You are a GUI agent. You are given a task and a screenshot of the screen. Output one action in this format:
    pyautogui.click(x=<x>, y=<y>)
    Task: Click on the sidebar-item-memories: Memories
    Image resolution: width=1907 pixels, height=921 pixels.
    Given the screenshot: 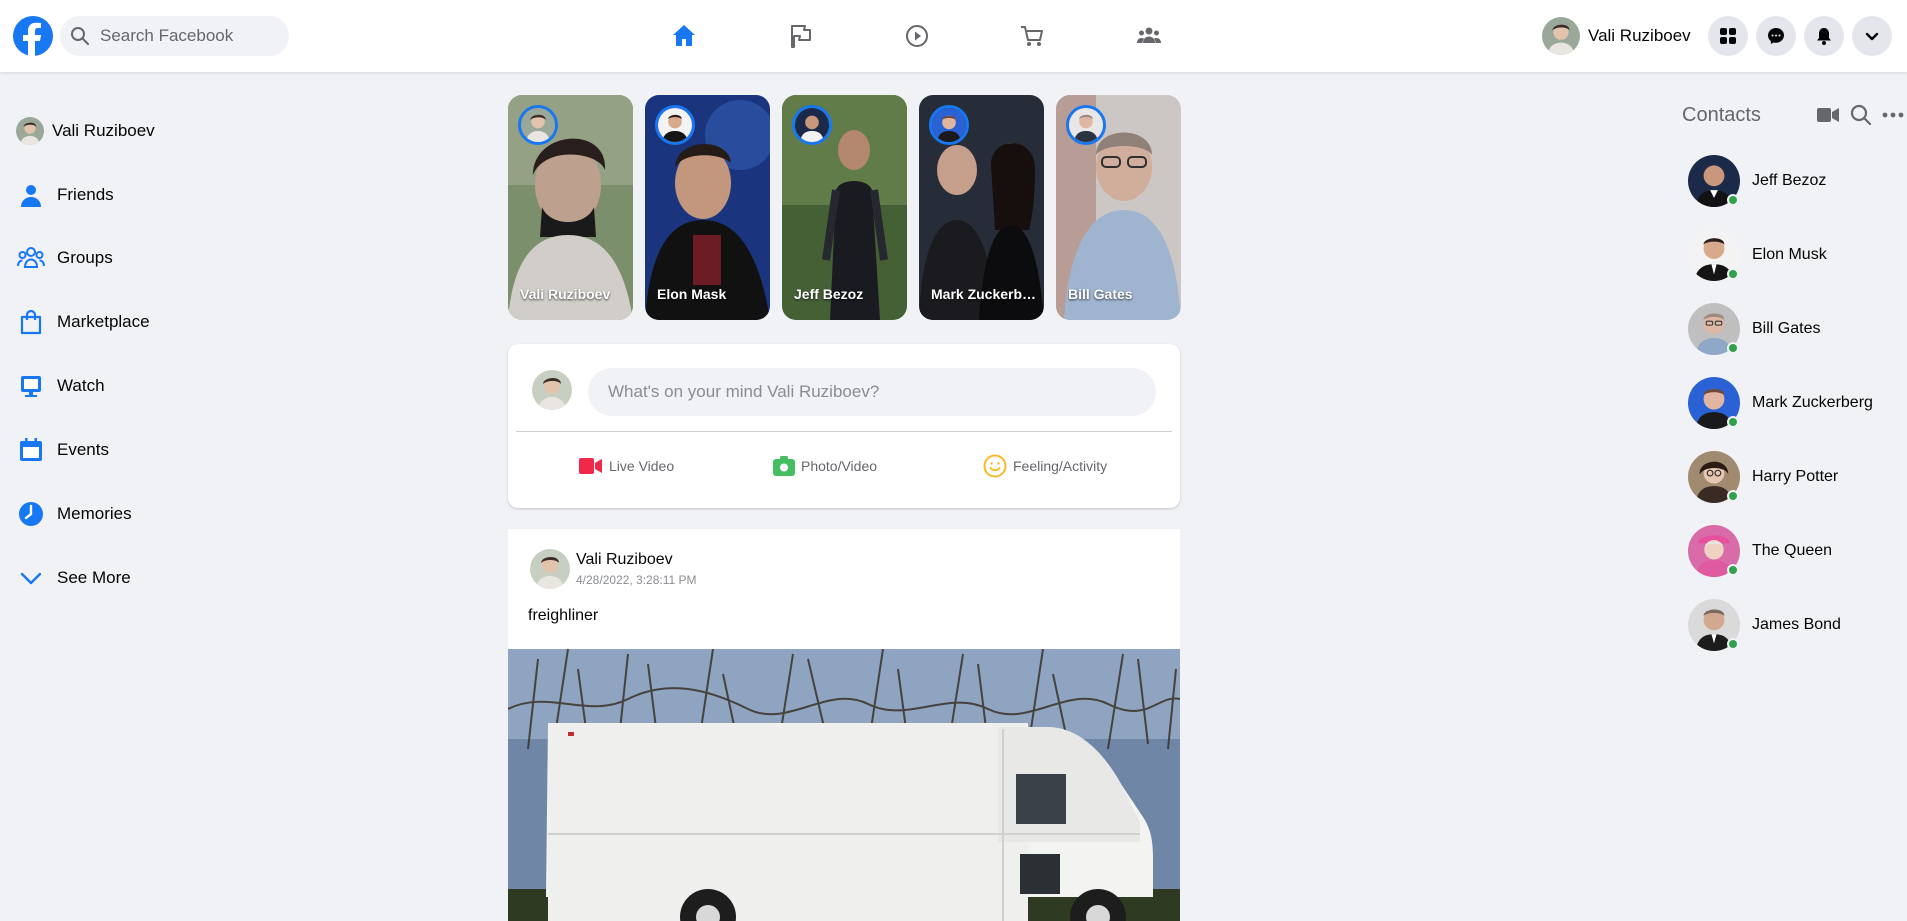 What is the action you would take?
    pyautogui.click(x=74, y=514)
    